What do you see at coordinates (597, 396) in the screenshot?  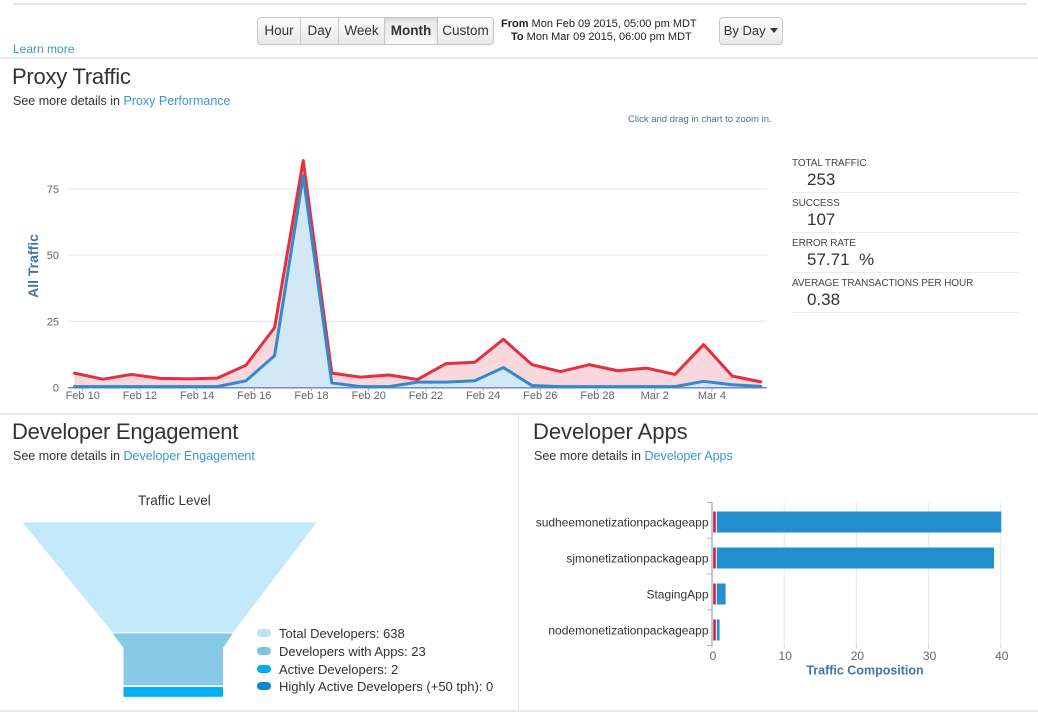 I see `svg-text: Feb 28` at bounding box center [597, 396].